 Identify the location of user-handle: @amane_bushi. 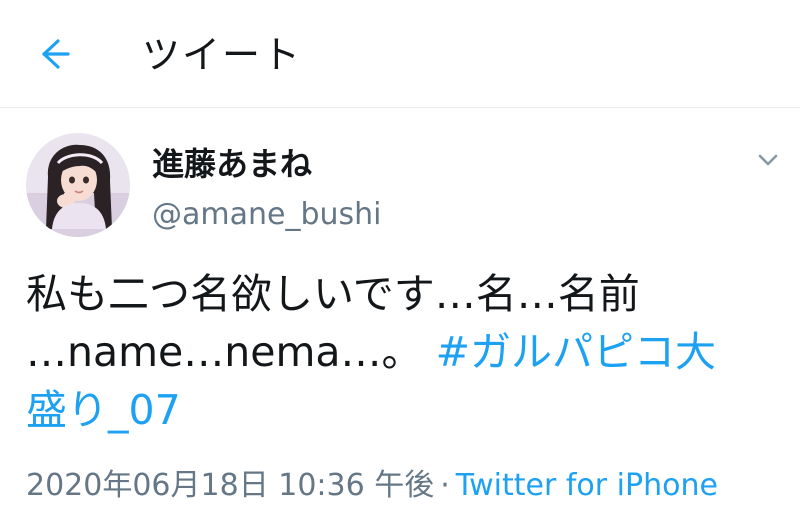
(267, 215).